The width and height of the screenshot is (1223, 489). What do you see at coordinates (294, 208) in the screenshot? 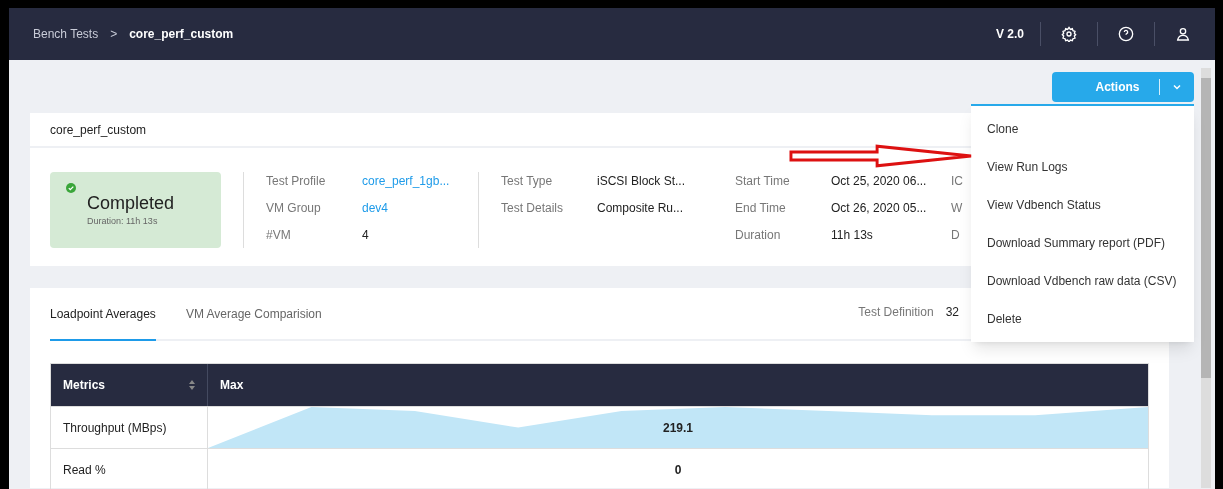
I see `field-label: VM Group` at bounding box center [294, 208].